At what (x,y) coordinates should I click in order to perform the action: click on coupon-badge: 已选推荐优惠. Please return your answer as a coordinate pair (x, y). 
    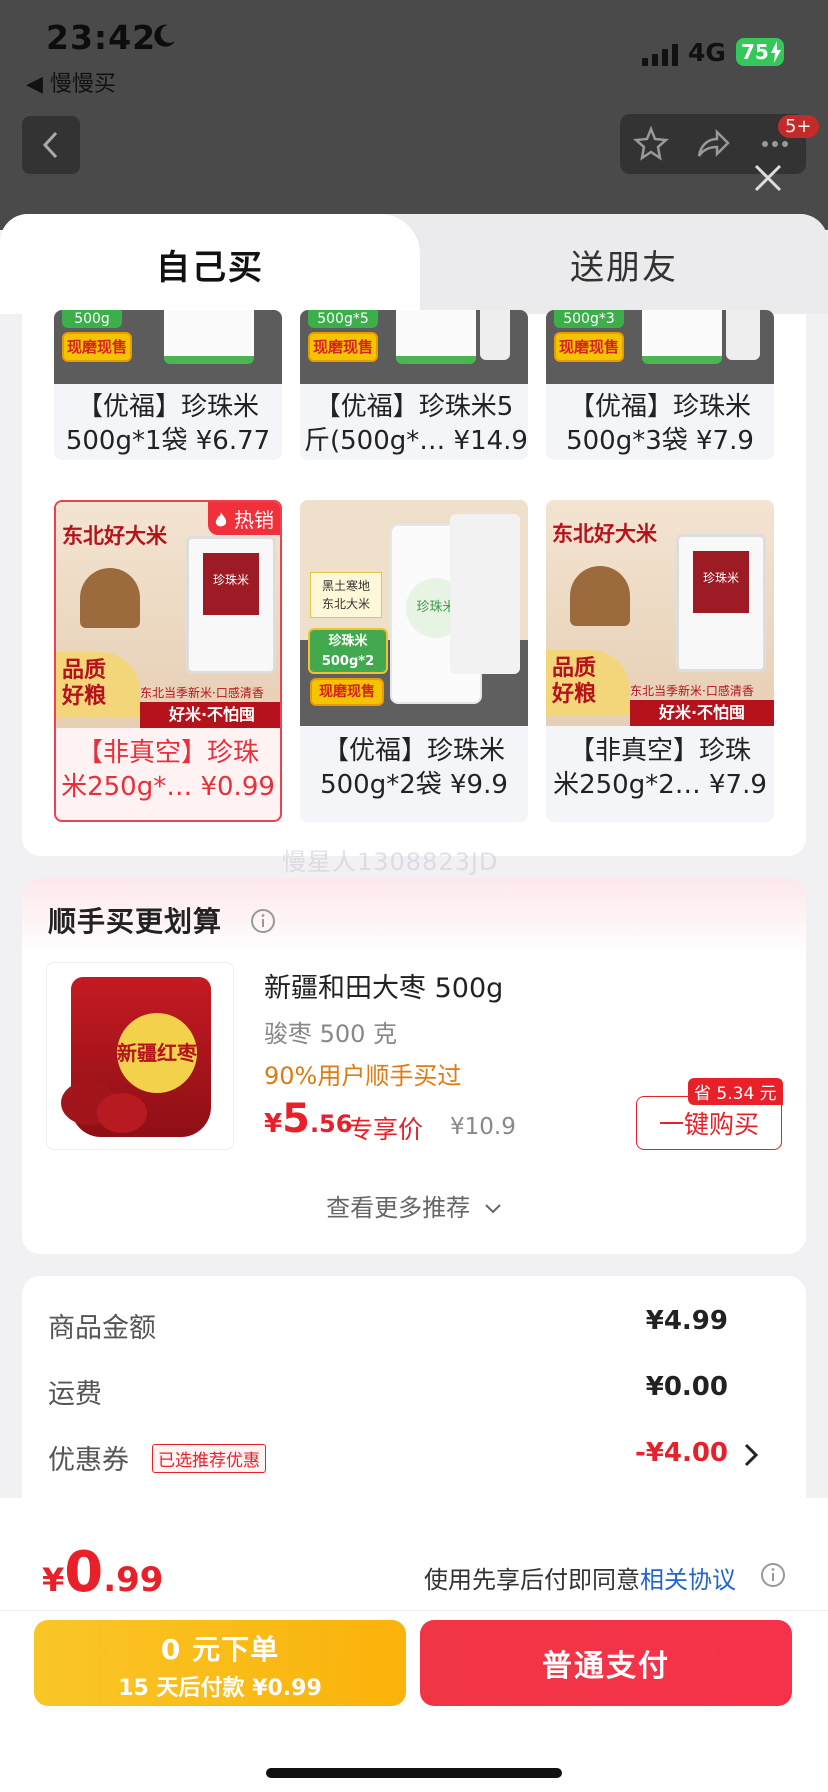
    Looking at the image, I should click on (209, 1458).